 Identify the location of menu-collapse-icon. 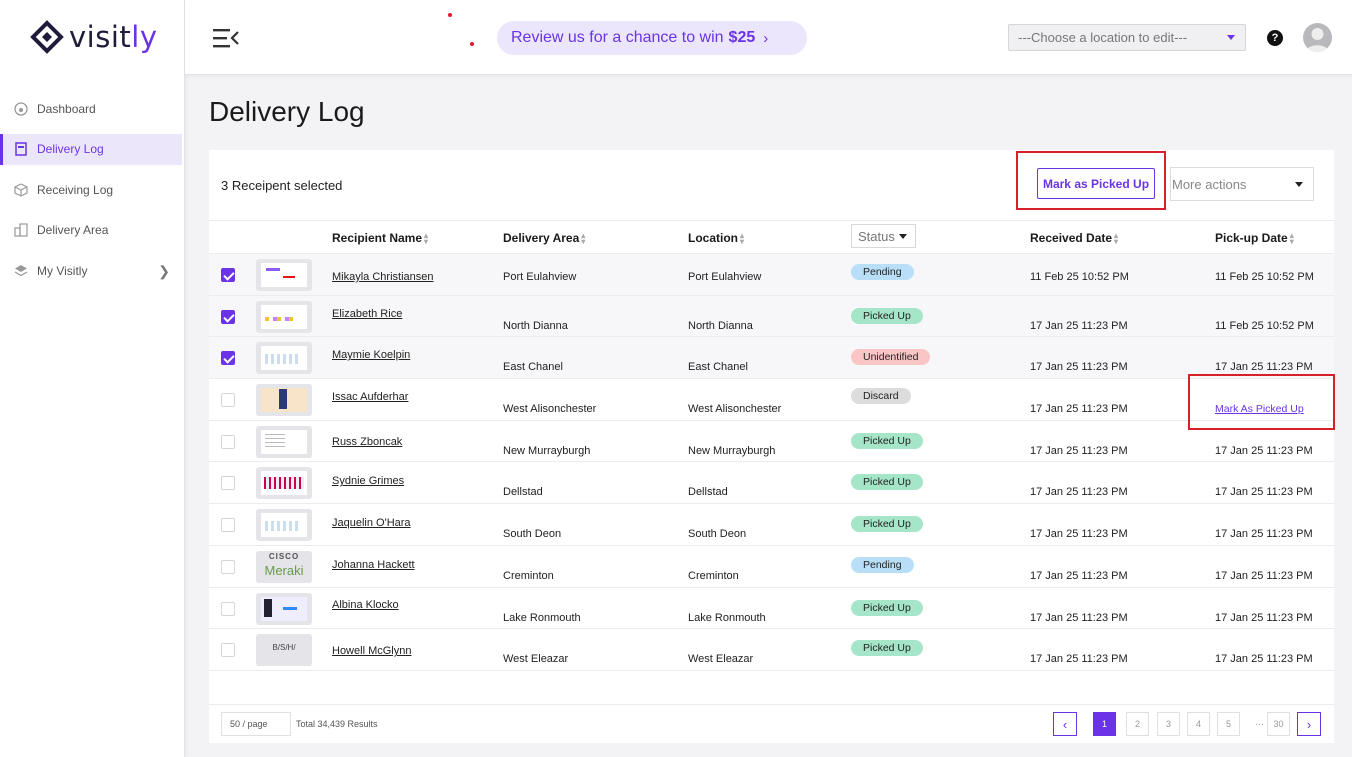
(226, 38).